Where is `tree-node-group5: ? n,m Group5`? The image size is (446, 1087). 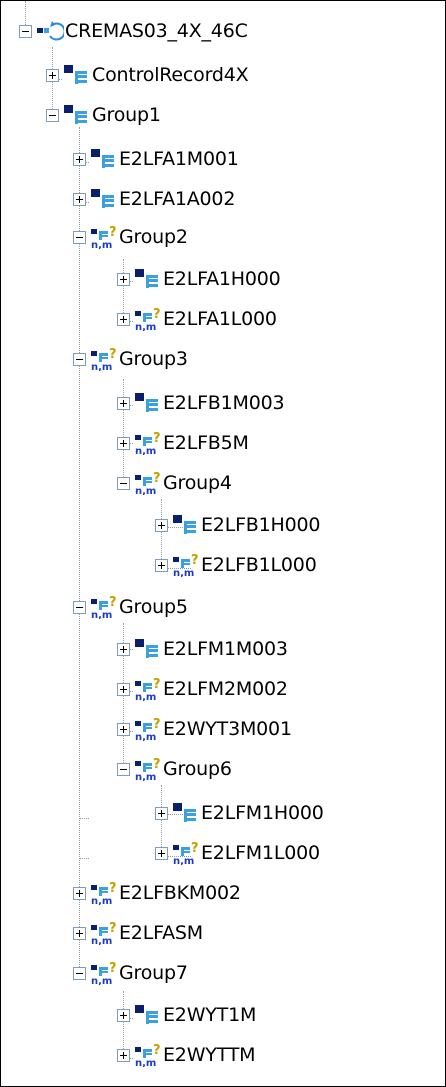
tree-node-group5: ? n,m Group5 is located at coordinates (130, 607).